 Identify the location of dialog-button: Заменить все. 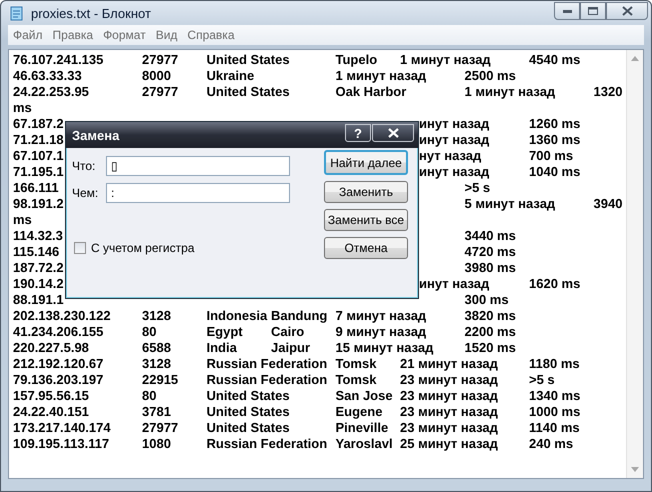
(366, 220).